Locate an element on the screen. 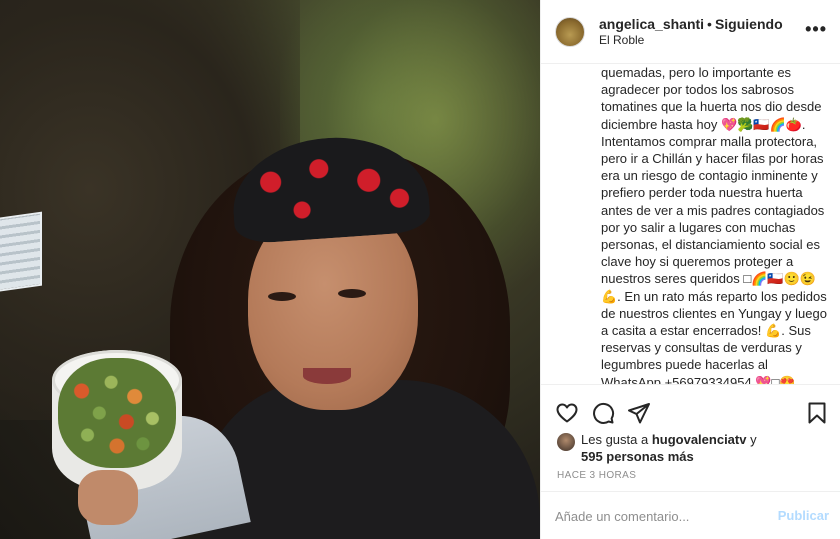 The width and height of the screenshot is (840, 539). author-line: angelica_shanti • Siguiendo is located at coordinates (691, 24).